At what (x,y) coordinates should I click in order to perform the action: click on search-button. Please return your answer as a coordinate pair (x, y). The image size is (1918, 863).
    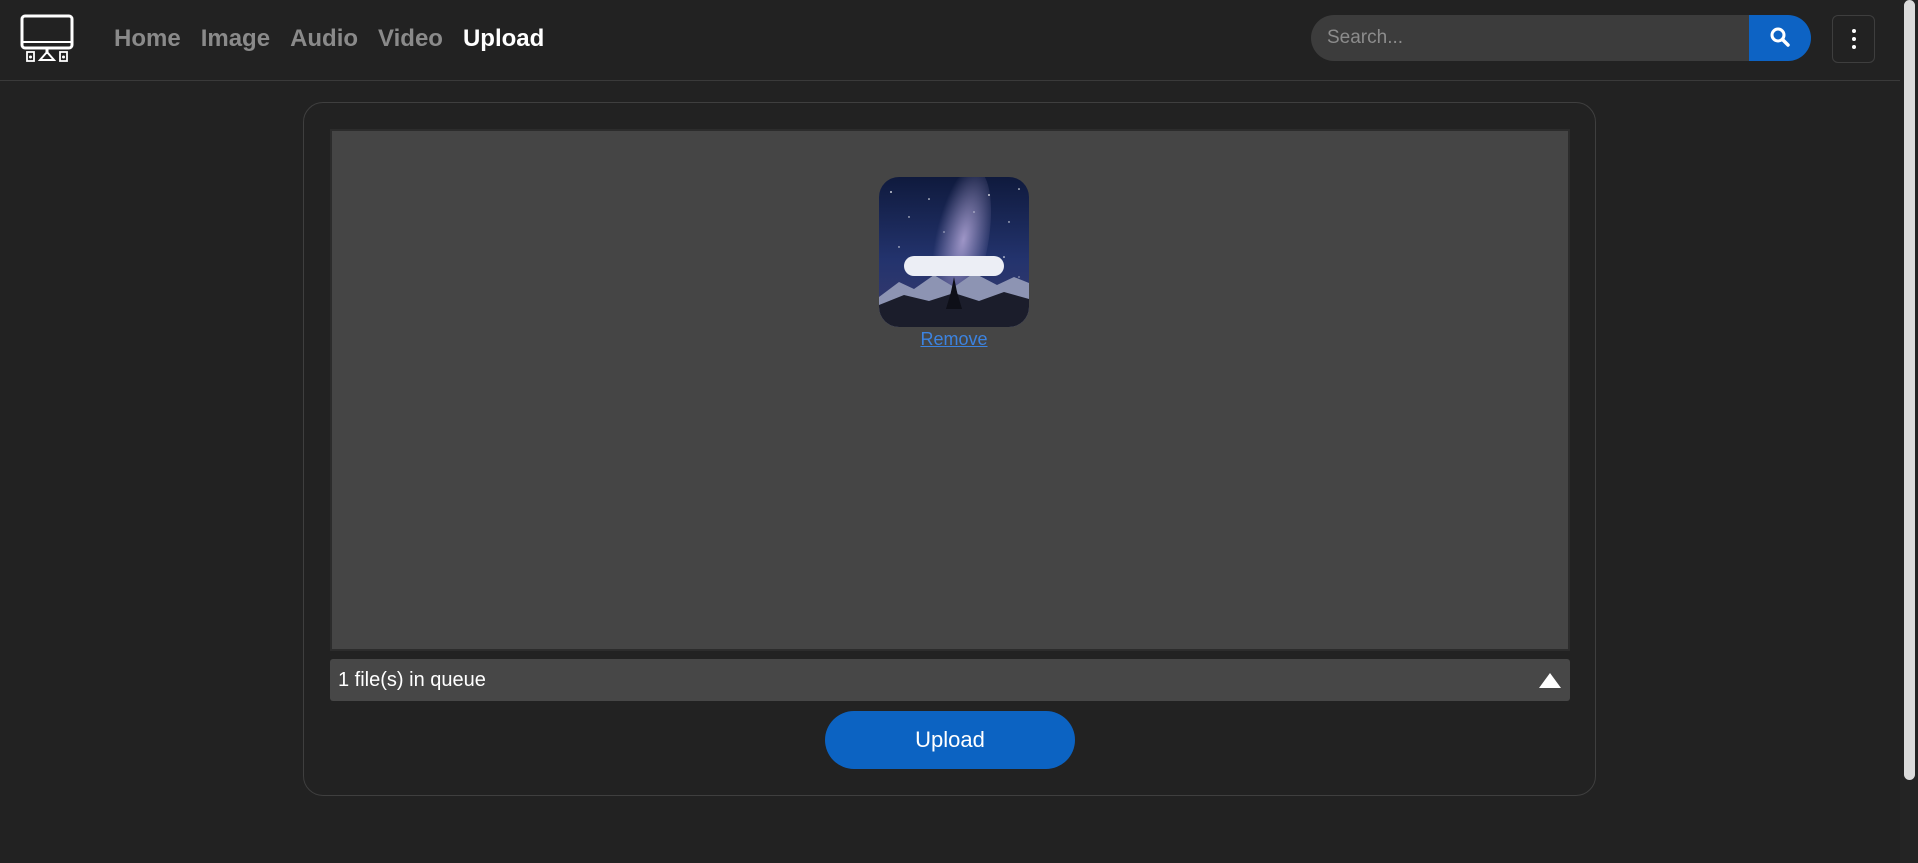
    Looking at the image, I should click on (1780, 38).